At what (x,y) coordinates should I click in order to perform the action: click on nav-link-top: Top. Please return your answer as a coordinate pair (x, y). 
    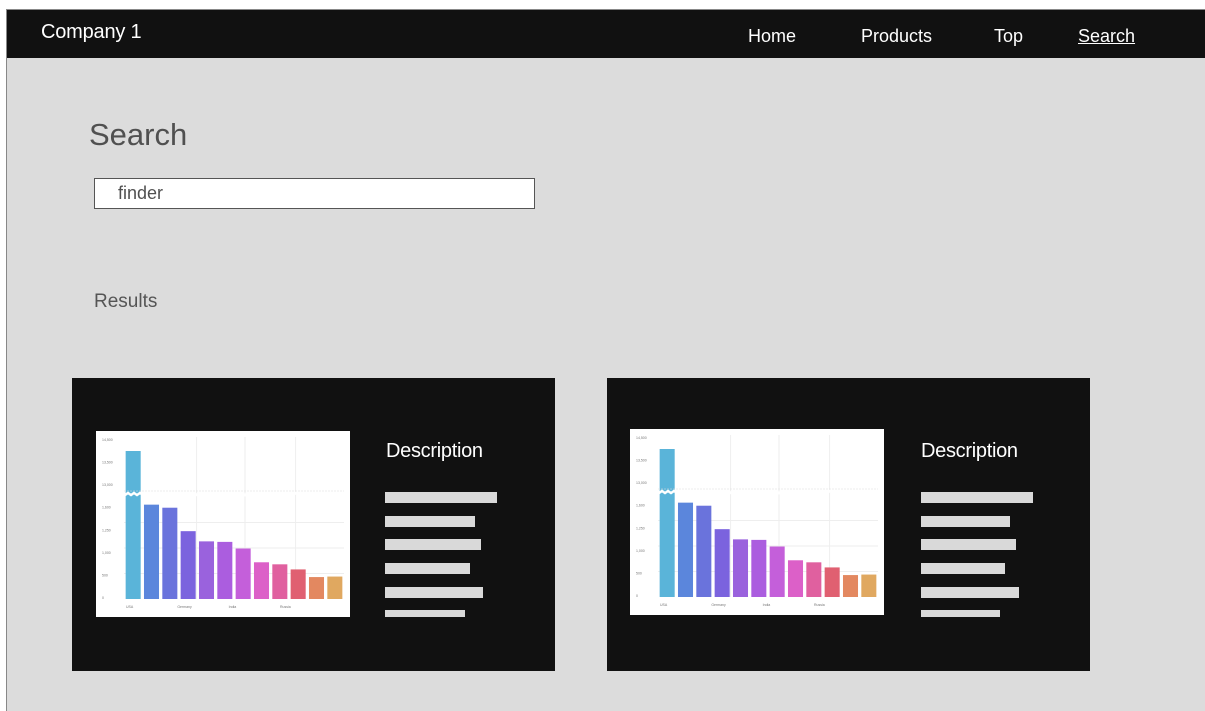
    Looking at the image, I should click on (1008, 36).